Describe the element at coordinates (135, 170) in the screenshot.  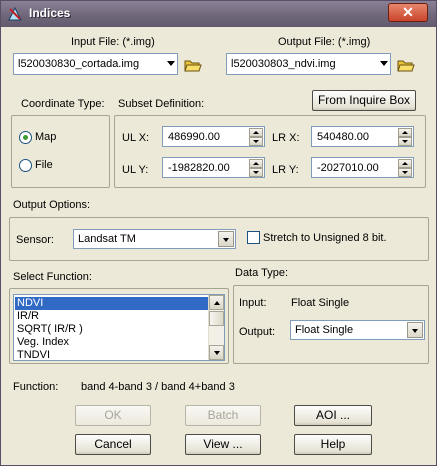
I see `uly-label: UL Y:` at that location.